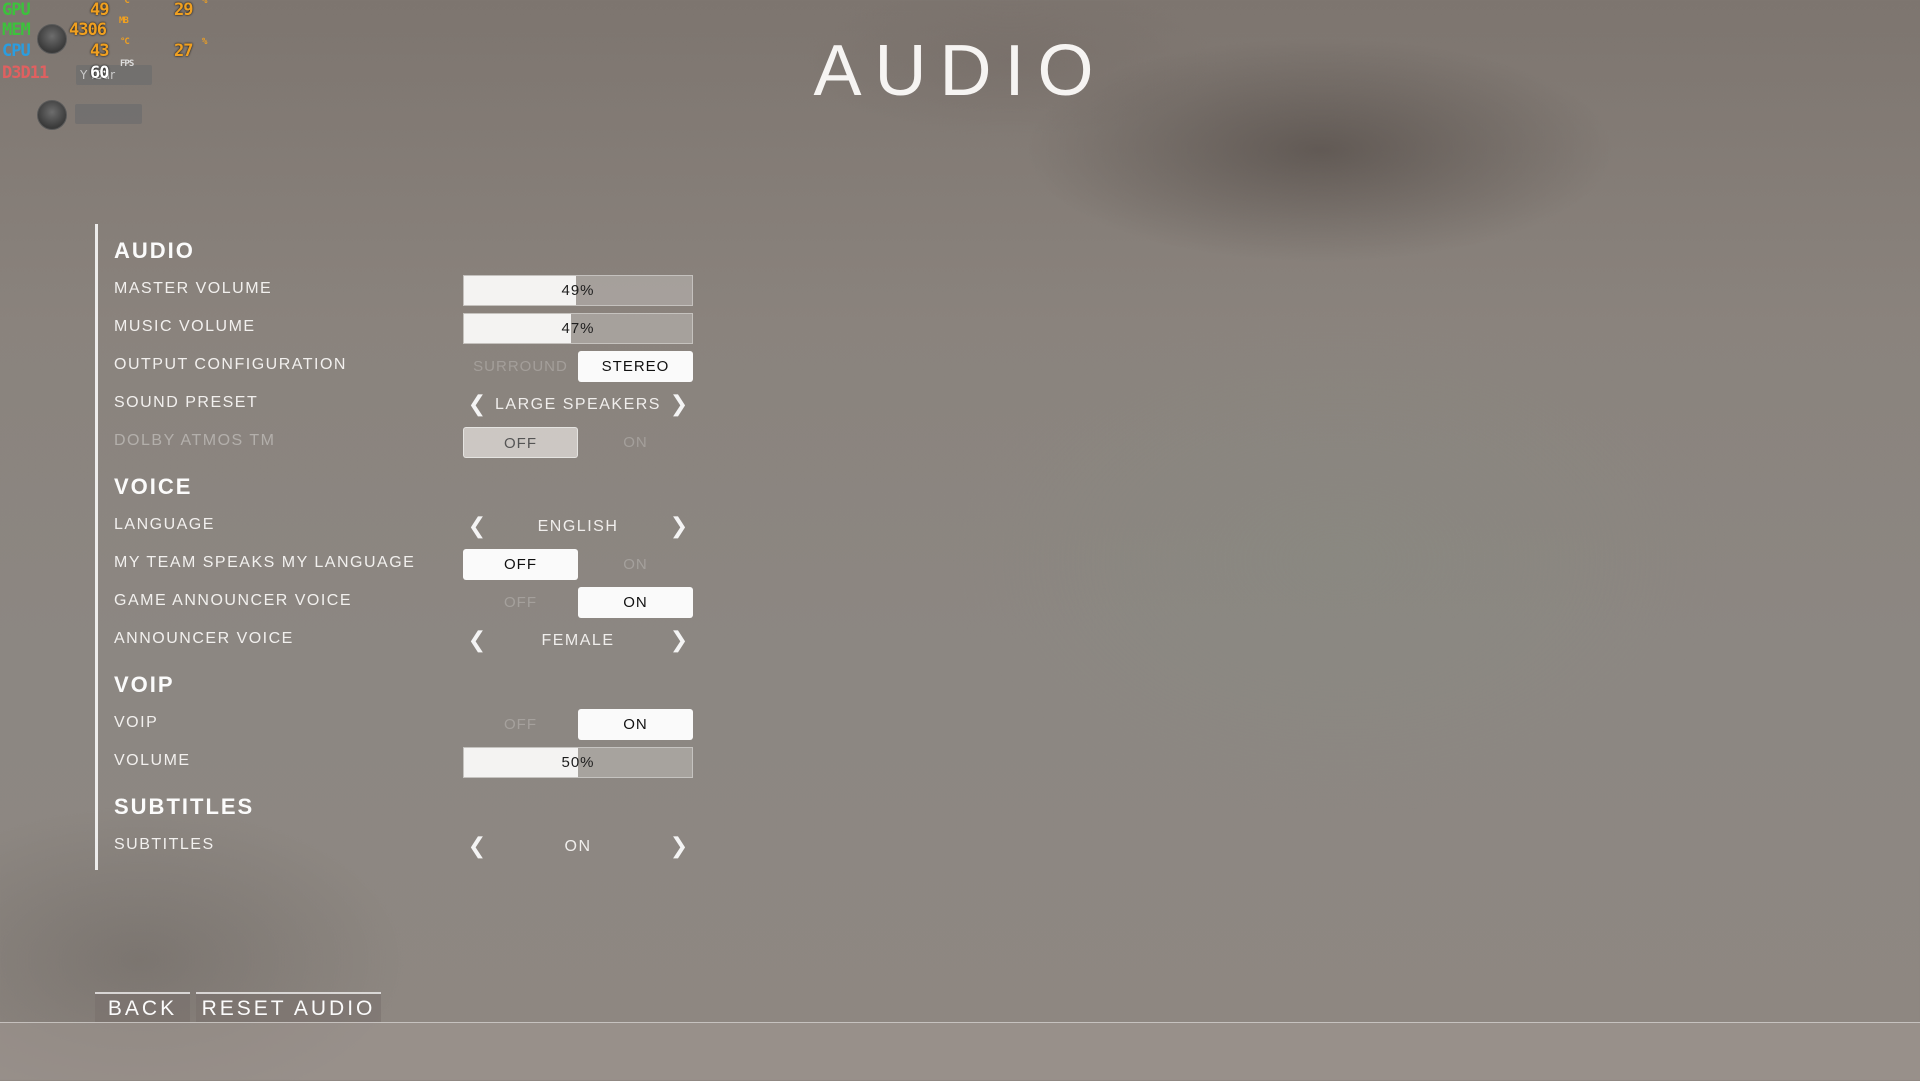  Describe the element at coordinates (635, 366) in the screenshot. I see `output-configuration-stereo: STEREO` at that location.